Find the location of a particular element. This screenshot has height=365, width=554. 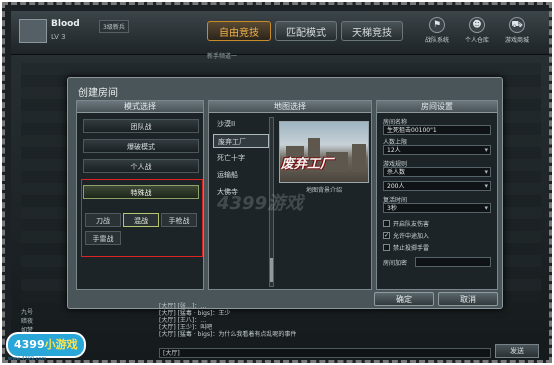

scrollbar-thumb is located at coordinates (271, 270).